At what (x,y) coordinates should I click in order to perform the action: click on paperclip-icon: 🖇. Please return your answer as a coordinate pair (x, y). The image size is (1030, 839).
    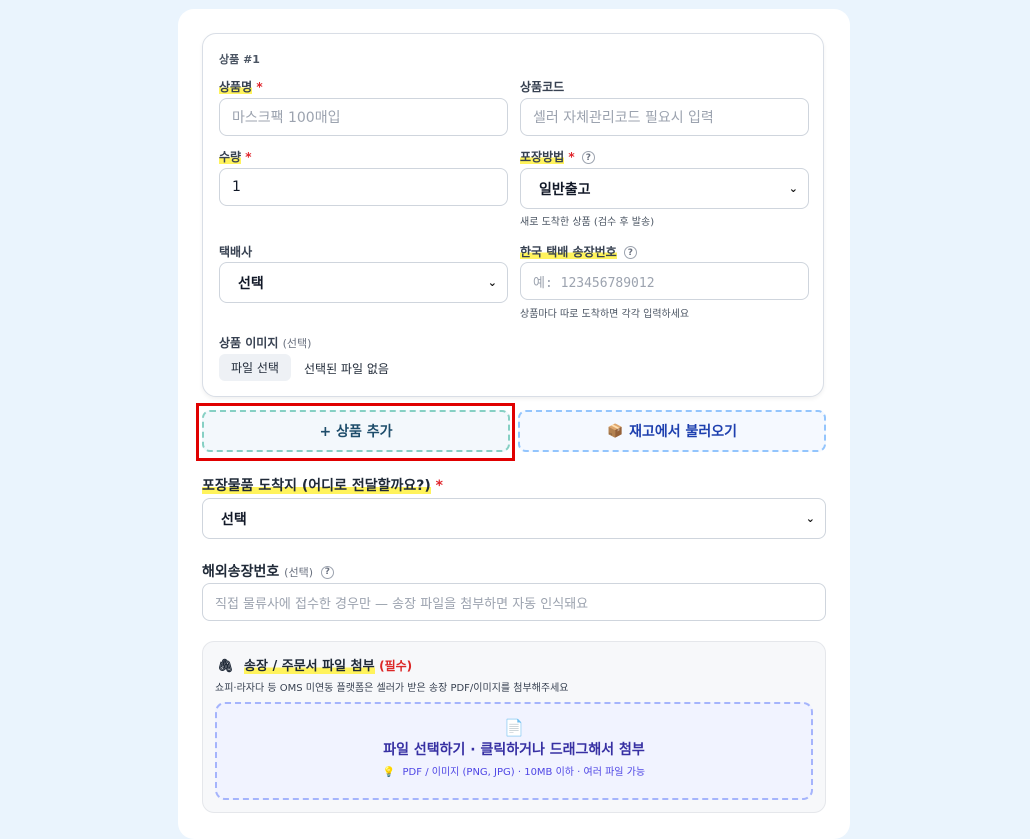
    Looking at the image, I should click on (225, 666).